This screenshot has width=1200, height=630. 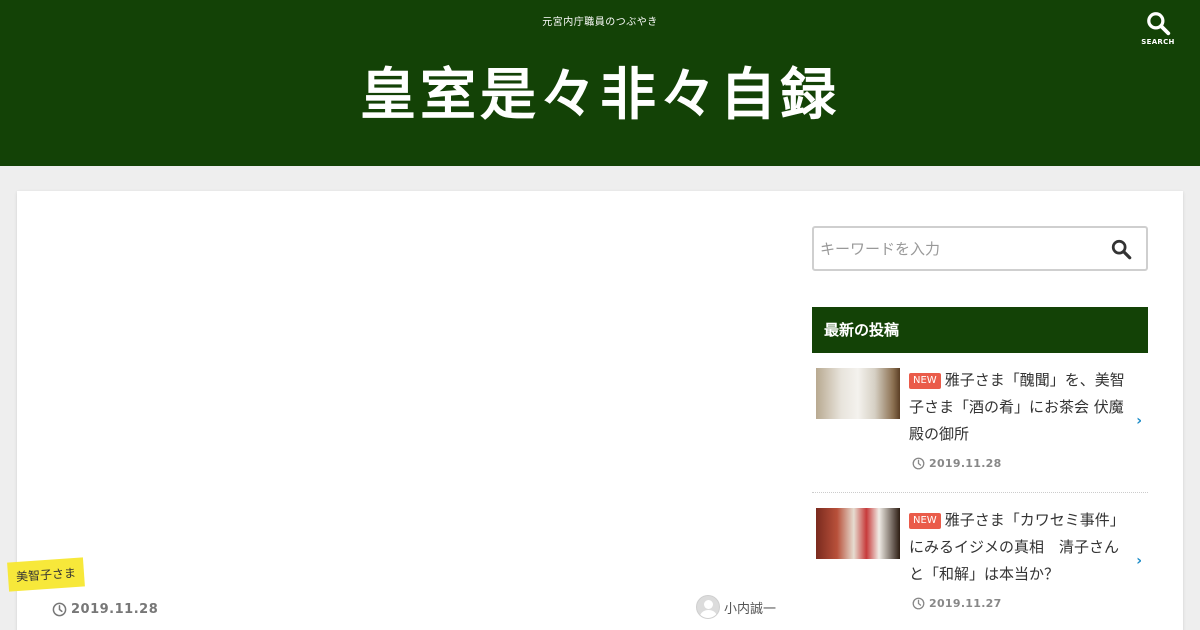 I want to click on post-title-text: 雅子さま「カワセミ事件」にみるイジメの真相 清子さんと「和解」は本当か？, so click(x=1017, y=547).